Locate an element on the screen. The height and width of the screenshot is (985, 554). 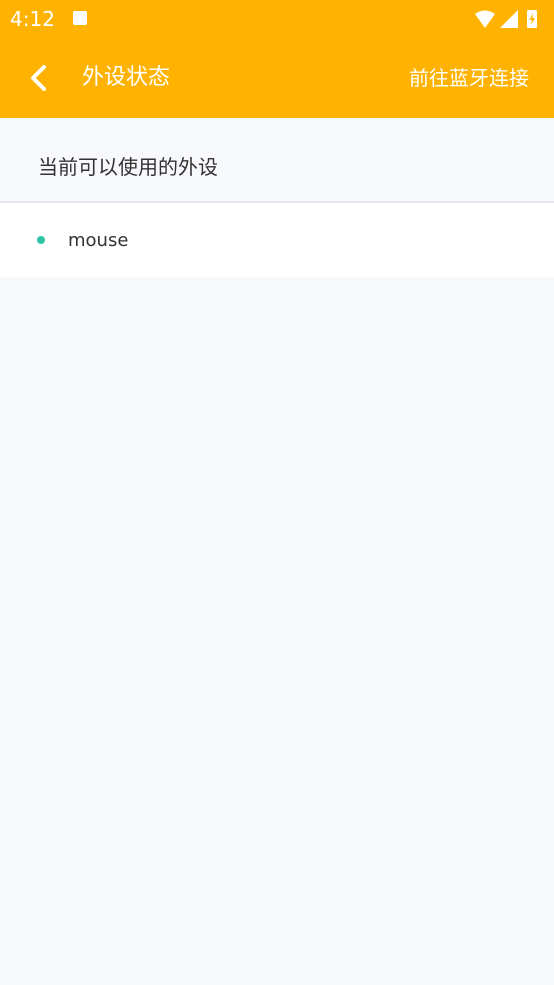
page-title: 外设状态 is located at coordinates (126, 77).